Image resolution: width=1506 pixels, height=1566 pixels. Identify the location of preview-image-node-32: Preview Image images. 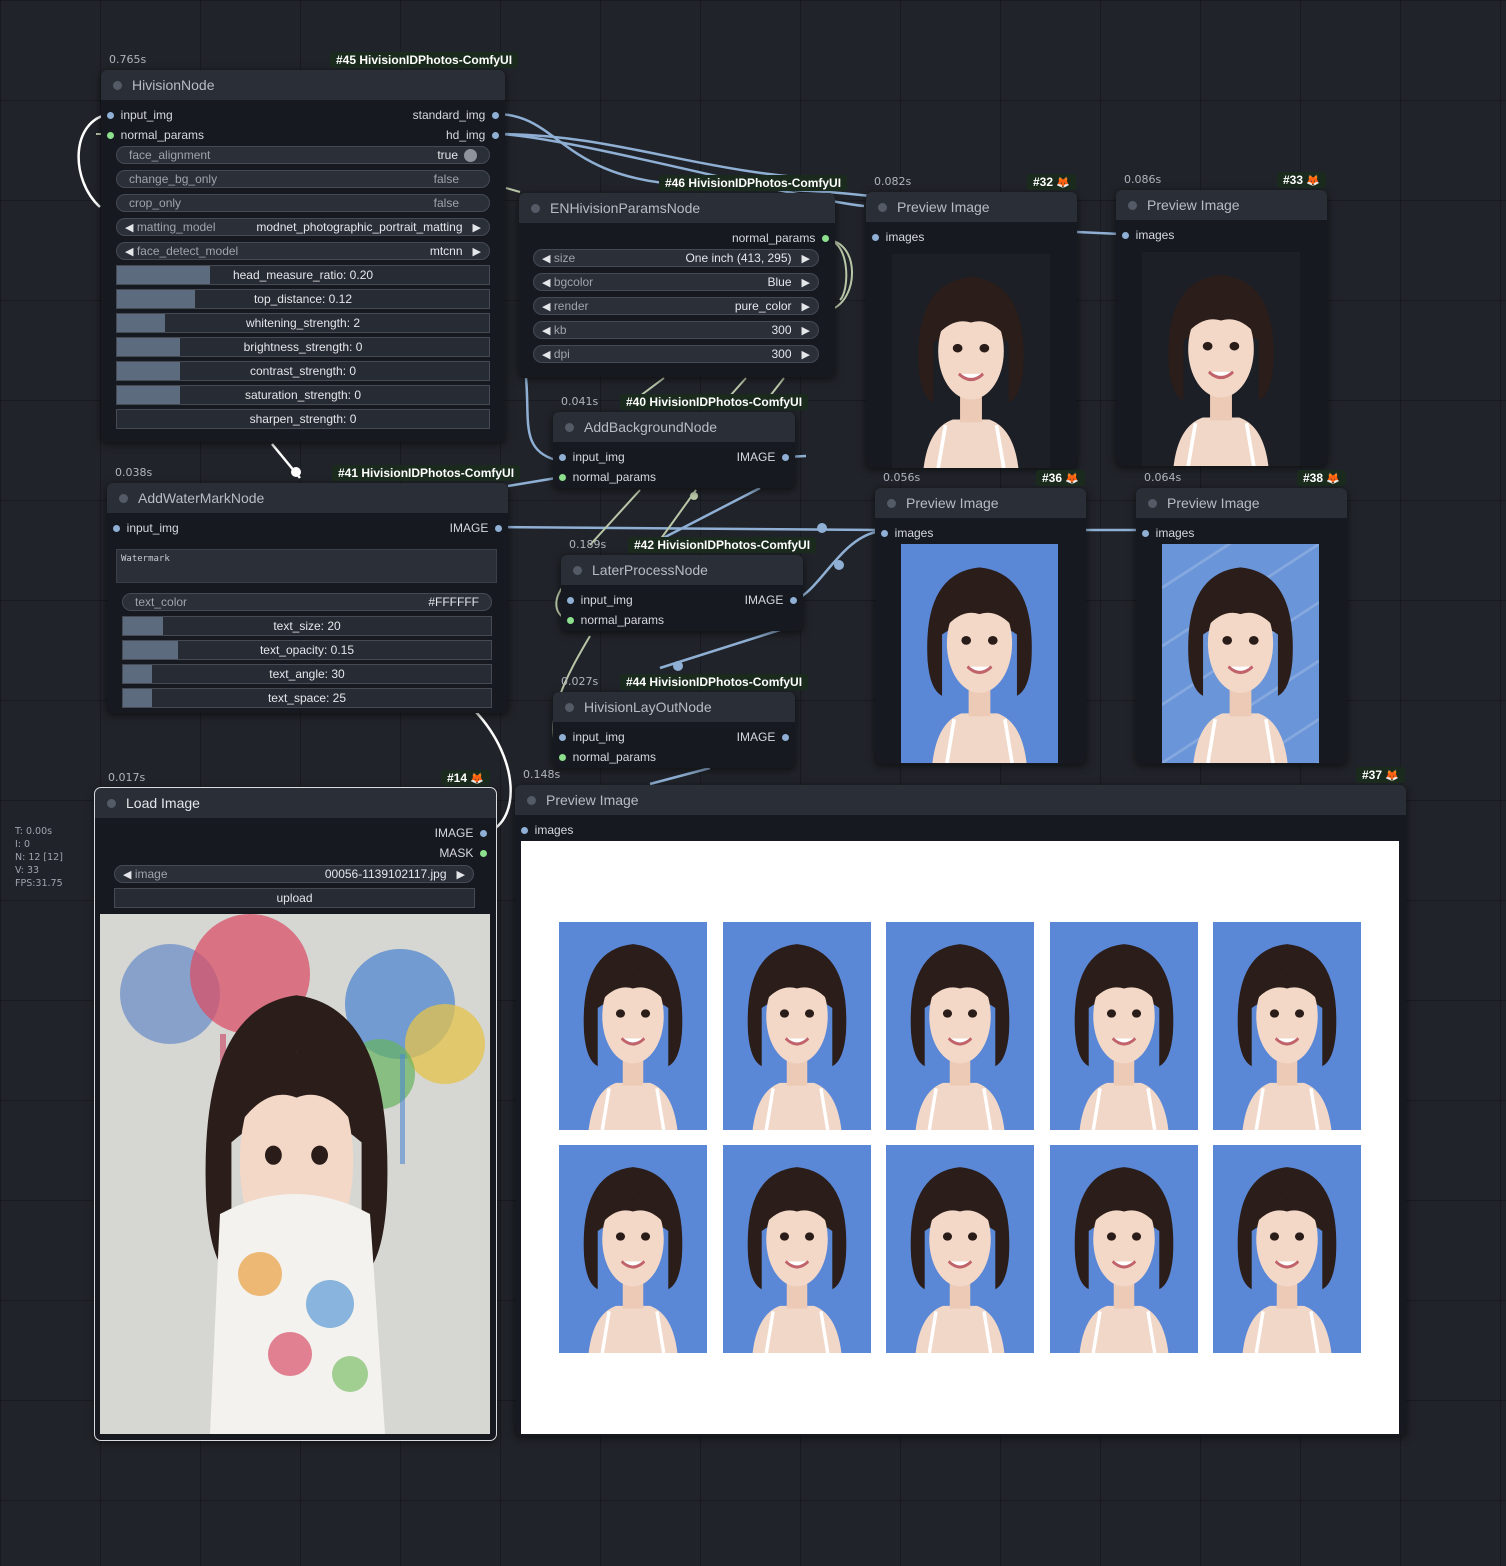
(971, 330).